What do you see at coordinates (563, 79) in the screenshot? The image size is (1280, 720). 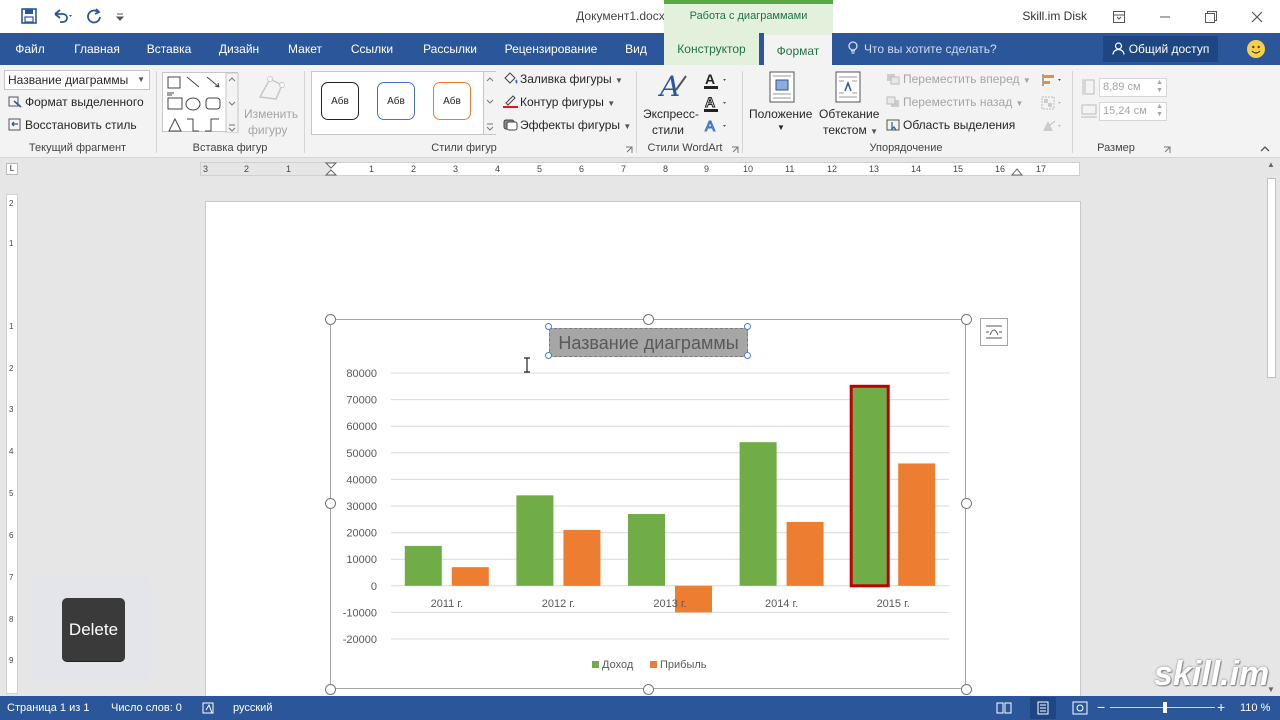 I see `shape-fill-button: Заливка фигуры ▼` at bounding box center [563, 79].